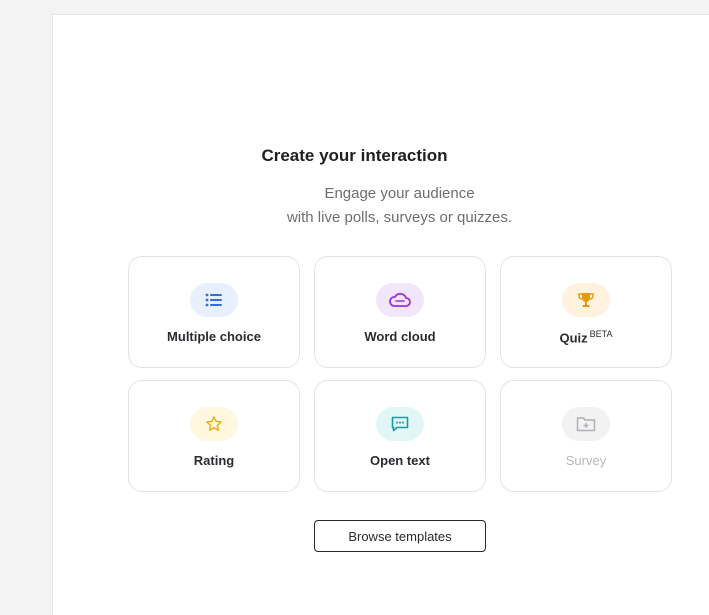  I want to click on beta-badge: BETA, so click(601, 334).